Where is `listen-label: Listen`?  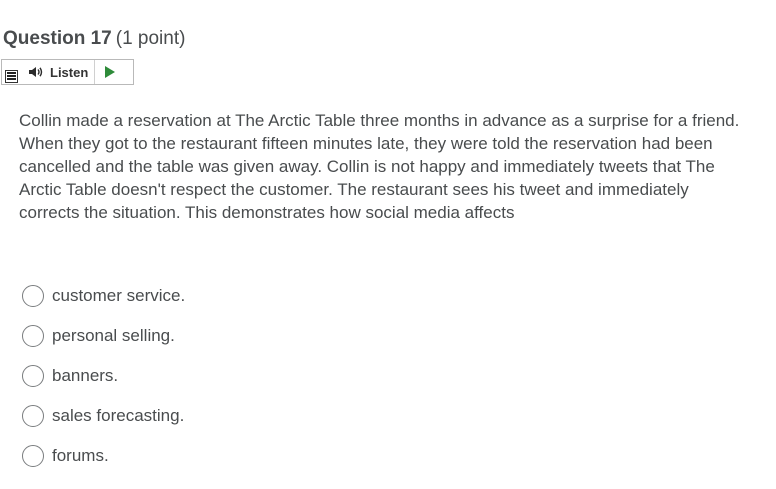 listen-label: Listen is located at coordinates (69, 72).